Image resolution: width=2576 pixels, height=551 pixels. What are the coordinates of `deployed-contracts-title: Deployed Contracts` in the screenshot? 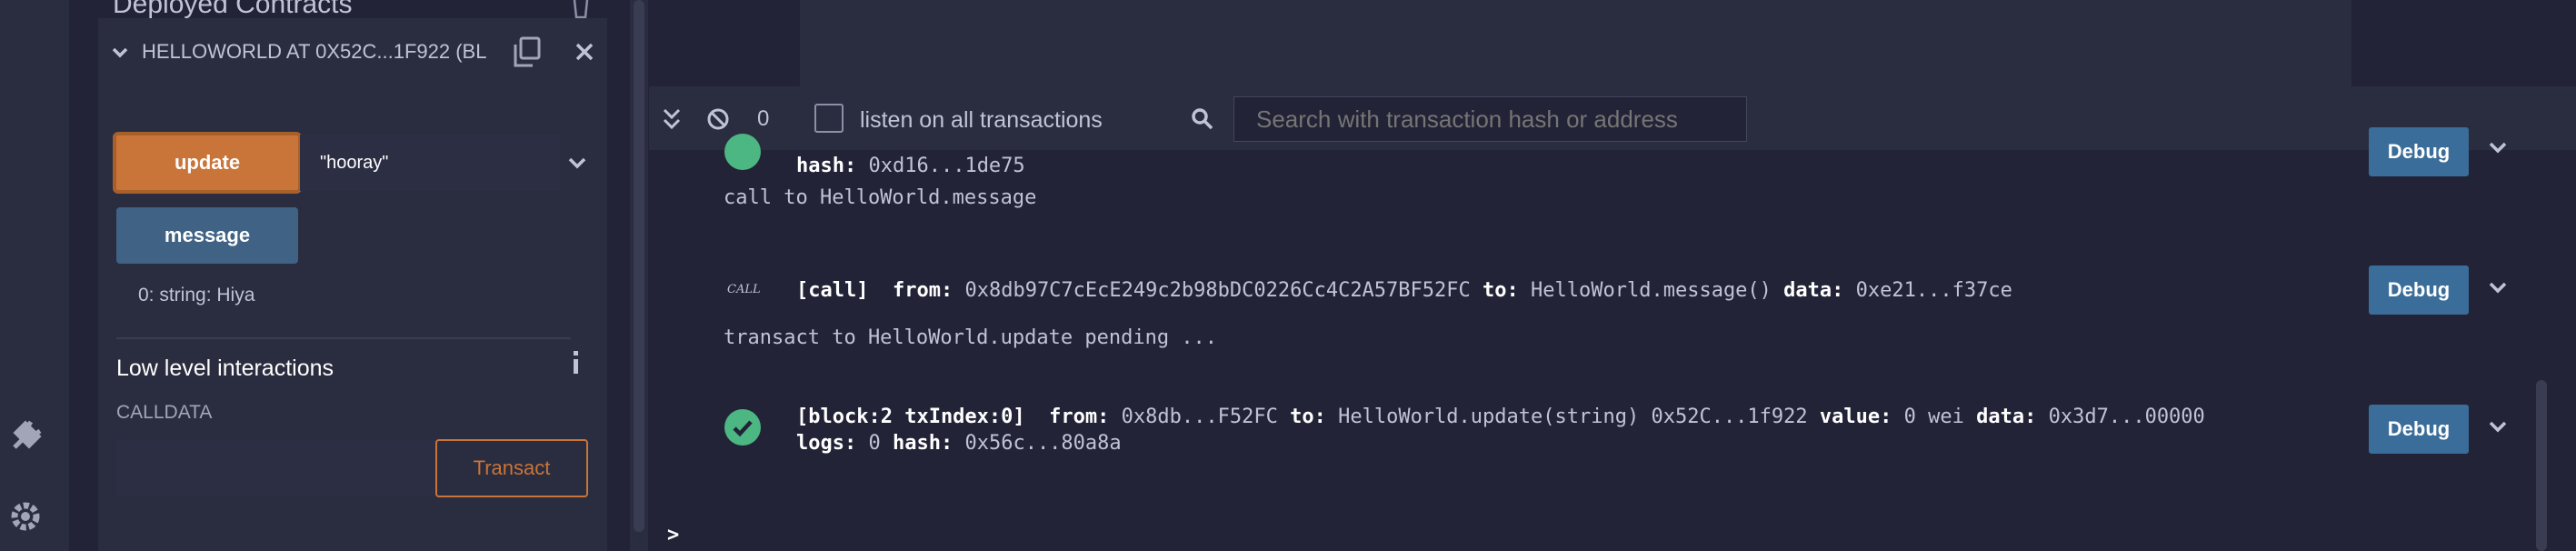 It's located at (233, 9).